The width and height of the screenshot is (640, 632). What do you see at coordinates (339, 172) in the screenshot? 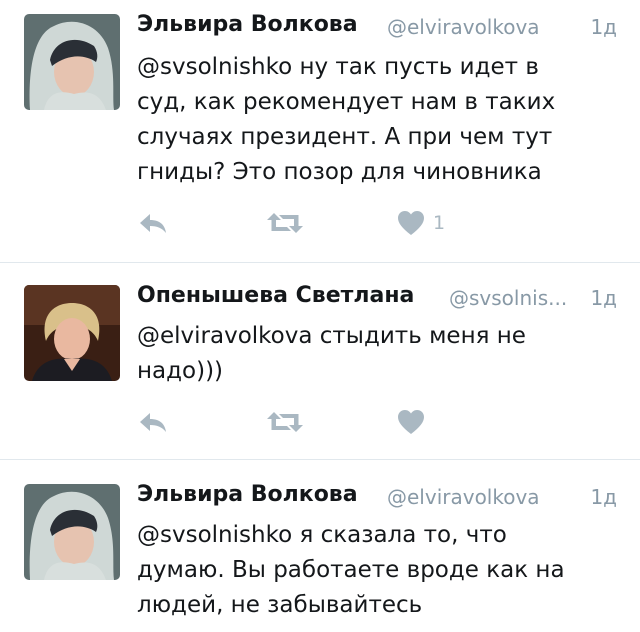
I see `tweet-text-line: гниды? Это позор для чиновника` at bounding box center [339, 172].